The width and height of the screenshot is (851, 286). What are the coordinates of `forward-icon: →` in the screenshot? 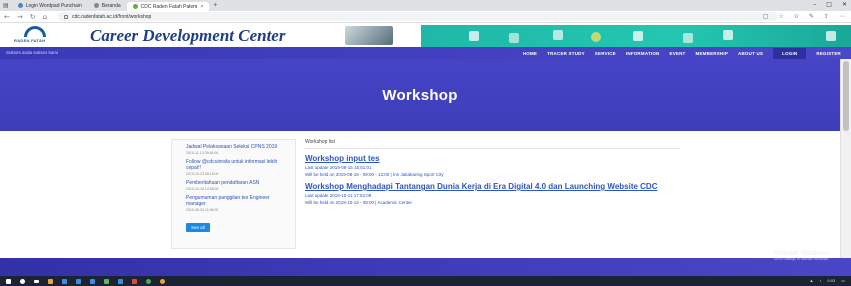 It's located at (20, 17).